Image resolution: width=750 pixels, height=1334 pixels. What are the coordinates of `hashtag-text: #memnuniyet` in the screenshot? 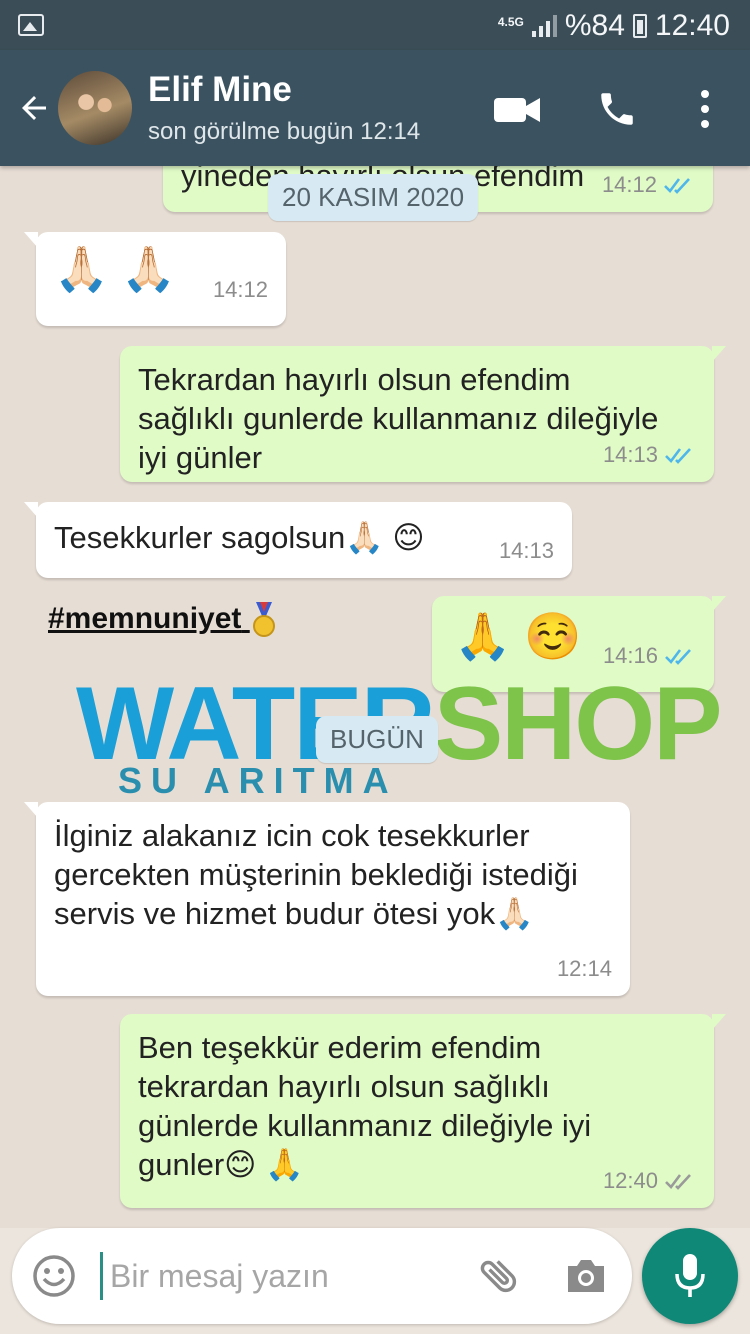 It's located at (145, 618).